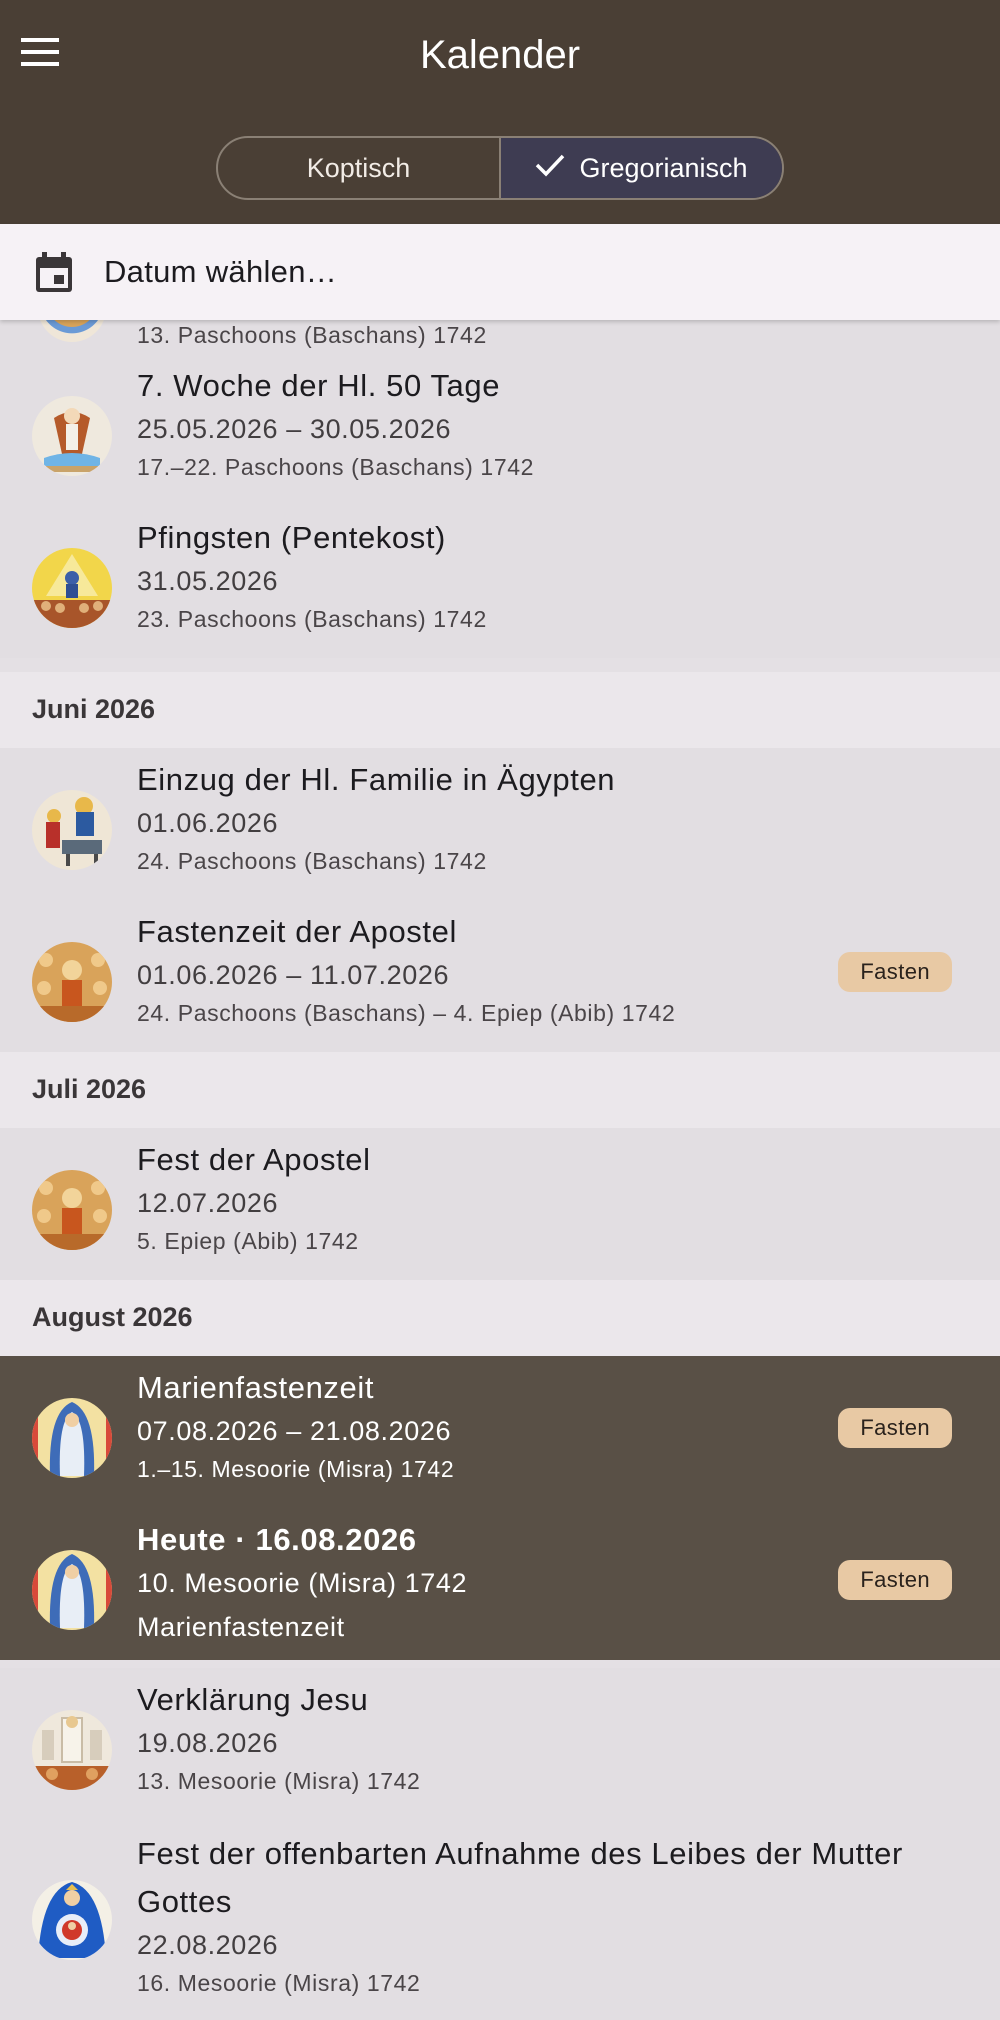  What do you see at coordinates (376, 779) in the screenshot?
I see `item-title: Einzug der Hl. Familie in Ägypten` at bounding box center [376, 779].